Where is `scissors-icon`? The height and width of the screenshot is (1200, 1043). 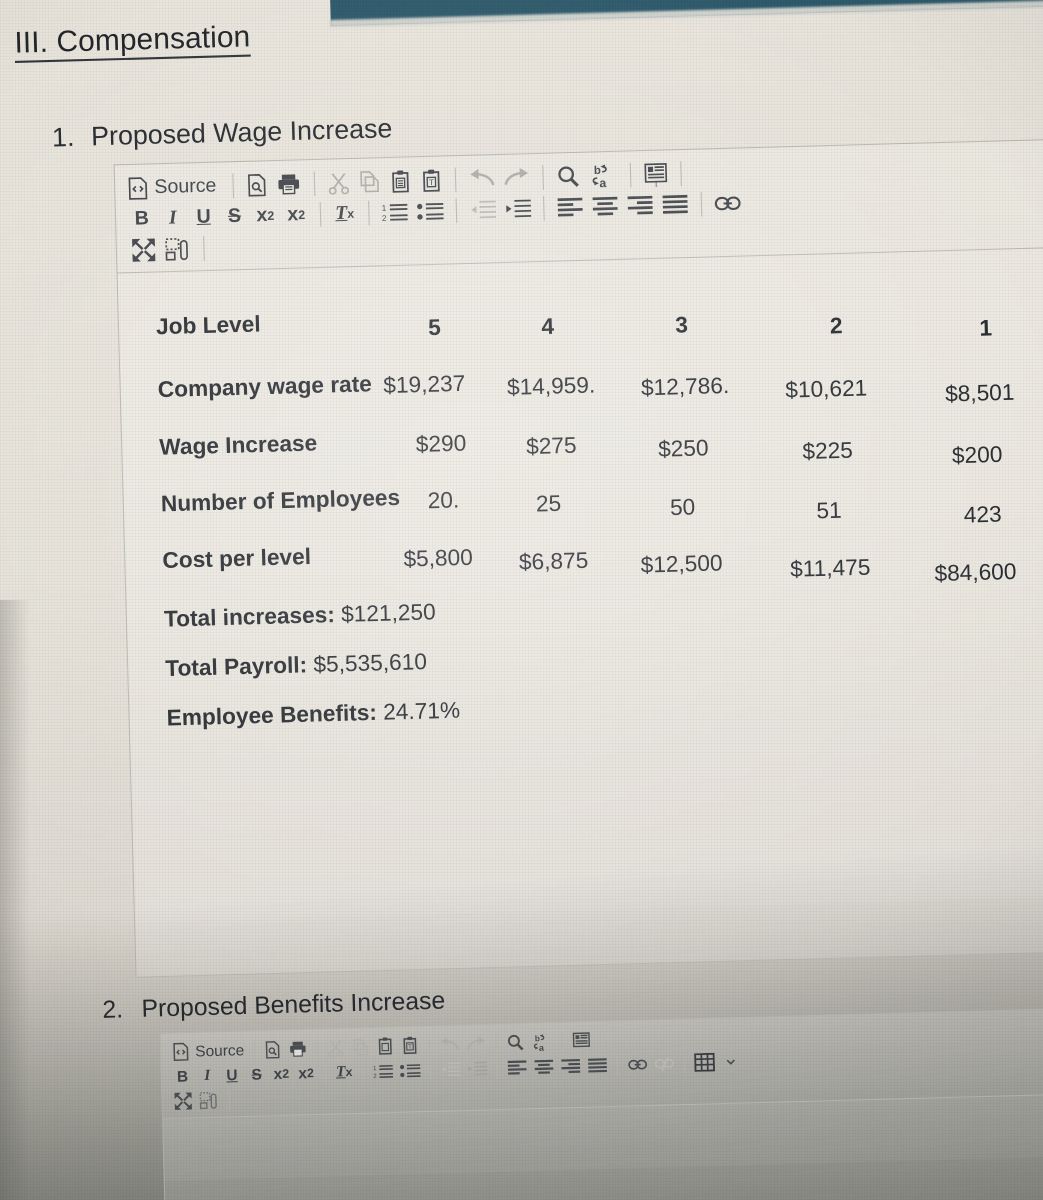
scissors-icon is located at coordinates (336, 1048).